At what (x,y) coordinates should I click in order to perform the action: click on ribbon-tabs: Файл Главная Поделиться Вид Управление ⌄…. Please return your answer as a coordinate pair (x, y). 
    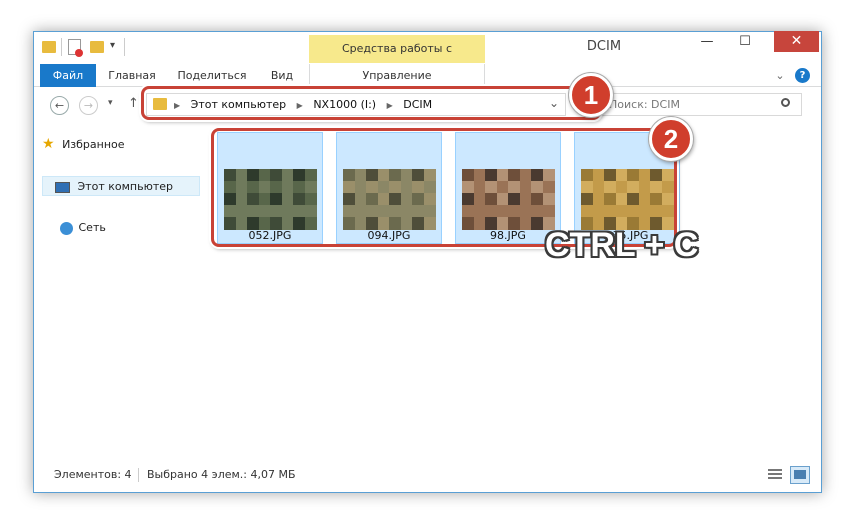
    Looking at the image, I should click on (427, 75).